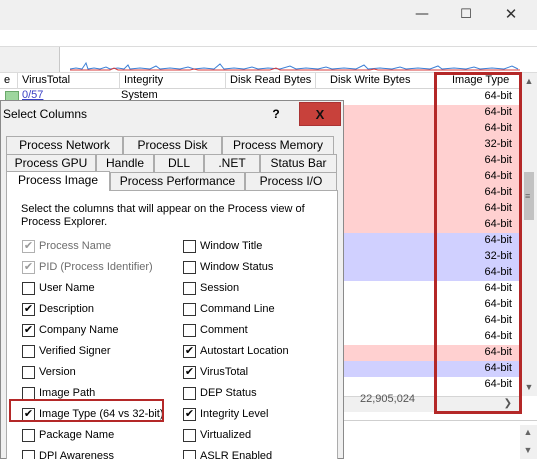 Image resolution: width=537 pixels, height=459 pixels. What do you see at coordinates (431, 402) in the screenshot?
I see `process-list-hscrollbar: 22,905,024 ❯` at bounding box center [431, 402].